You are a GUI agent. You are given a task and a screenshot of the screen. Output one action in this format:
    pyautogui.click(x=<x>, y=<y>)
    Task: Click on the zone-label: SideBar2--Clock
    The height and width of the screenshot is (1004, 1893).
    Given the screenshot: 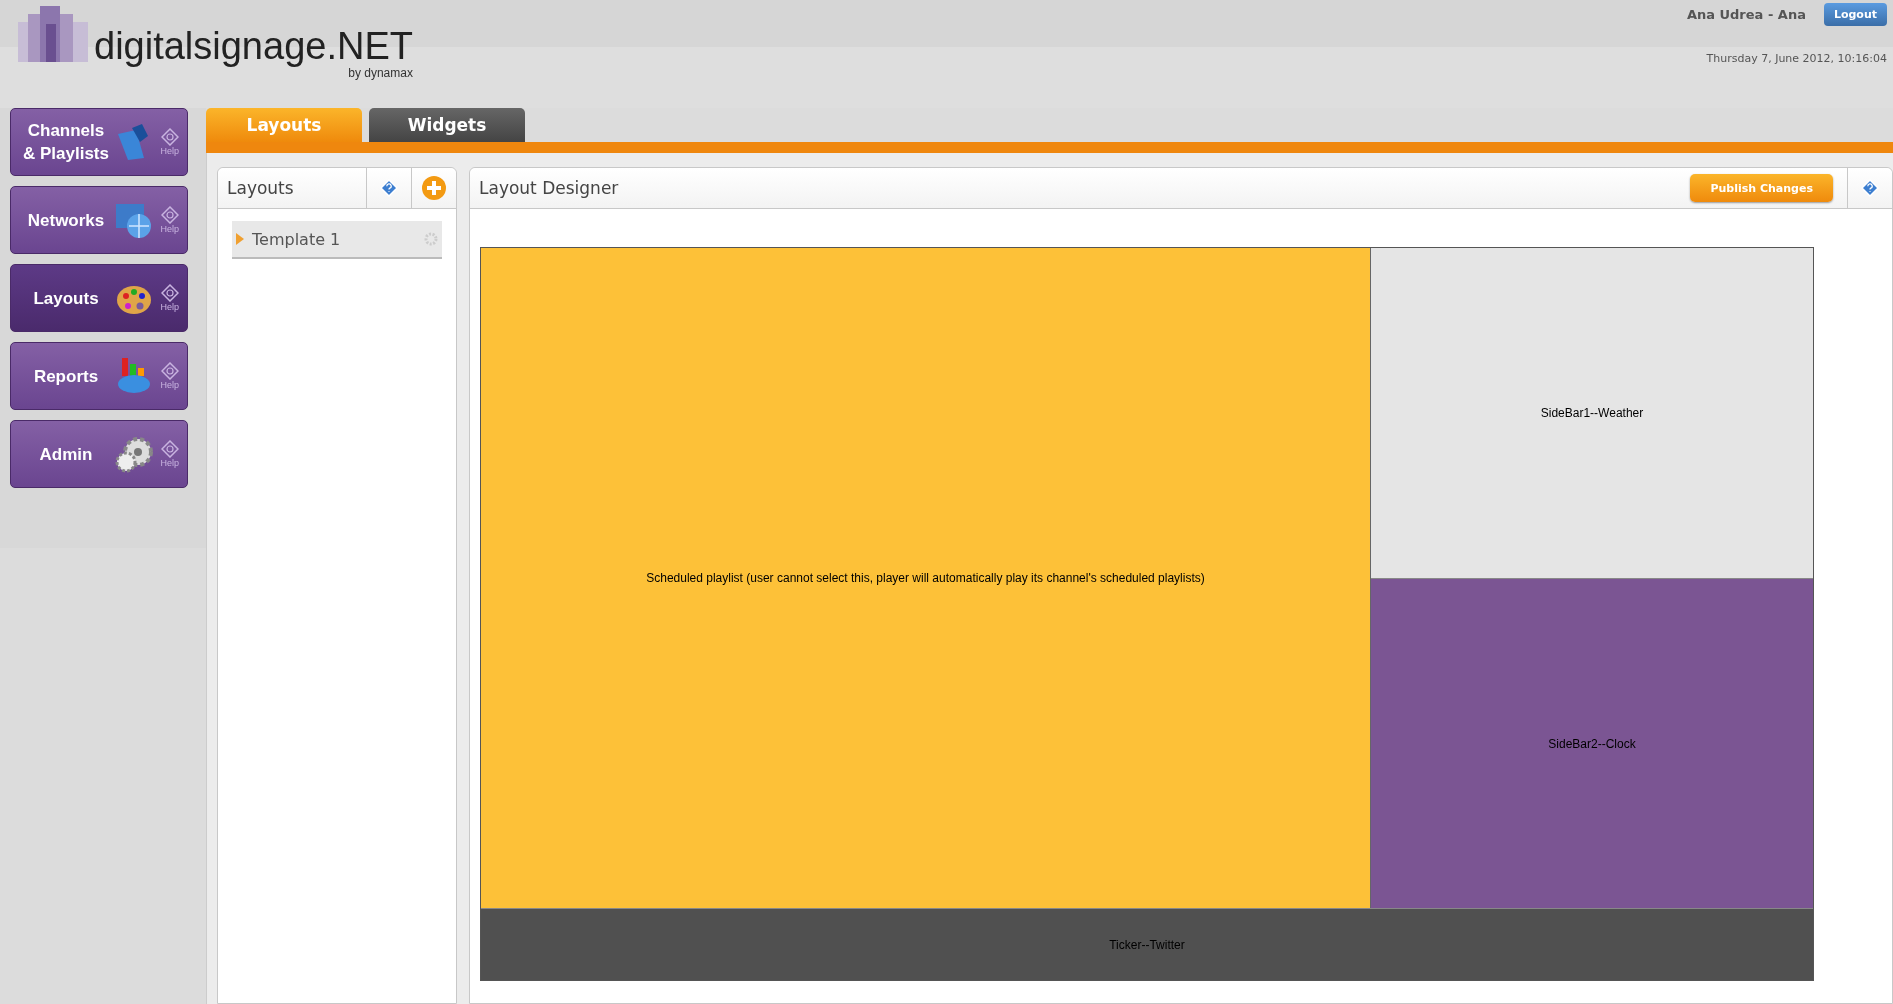 What is the action you would take?
    pyautogui.click(x=1592, y=743)
    